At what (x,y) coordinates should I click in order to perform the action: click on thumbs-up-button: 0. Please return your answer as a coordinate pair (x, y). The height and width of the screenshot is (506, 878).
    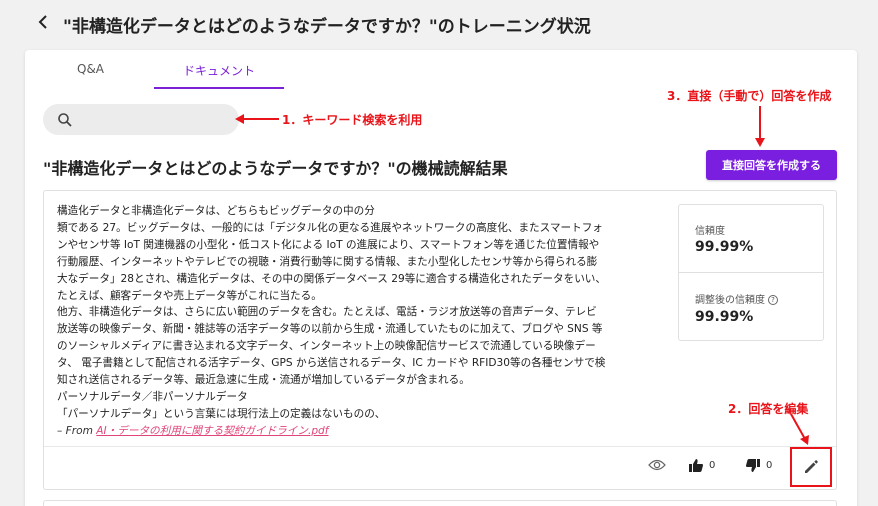
    Looking at the image, I should click on (702, 465).